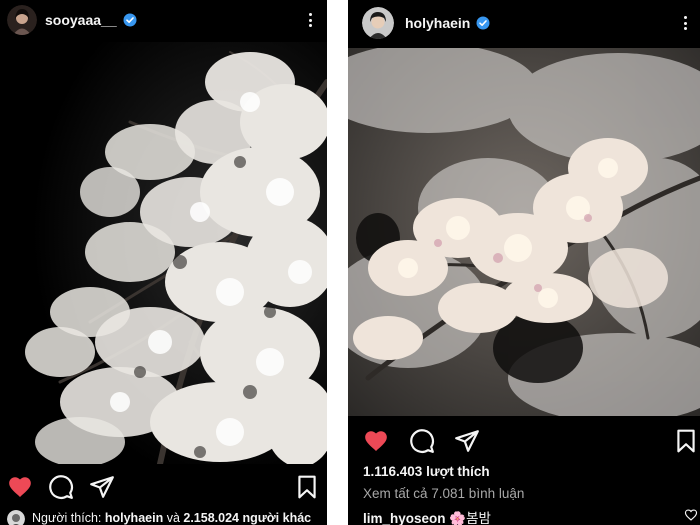  I want to click on username: sooyaaa__, so click(81, 20).